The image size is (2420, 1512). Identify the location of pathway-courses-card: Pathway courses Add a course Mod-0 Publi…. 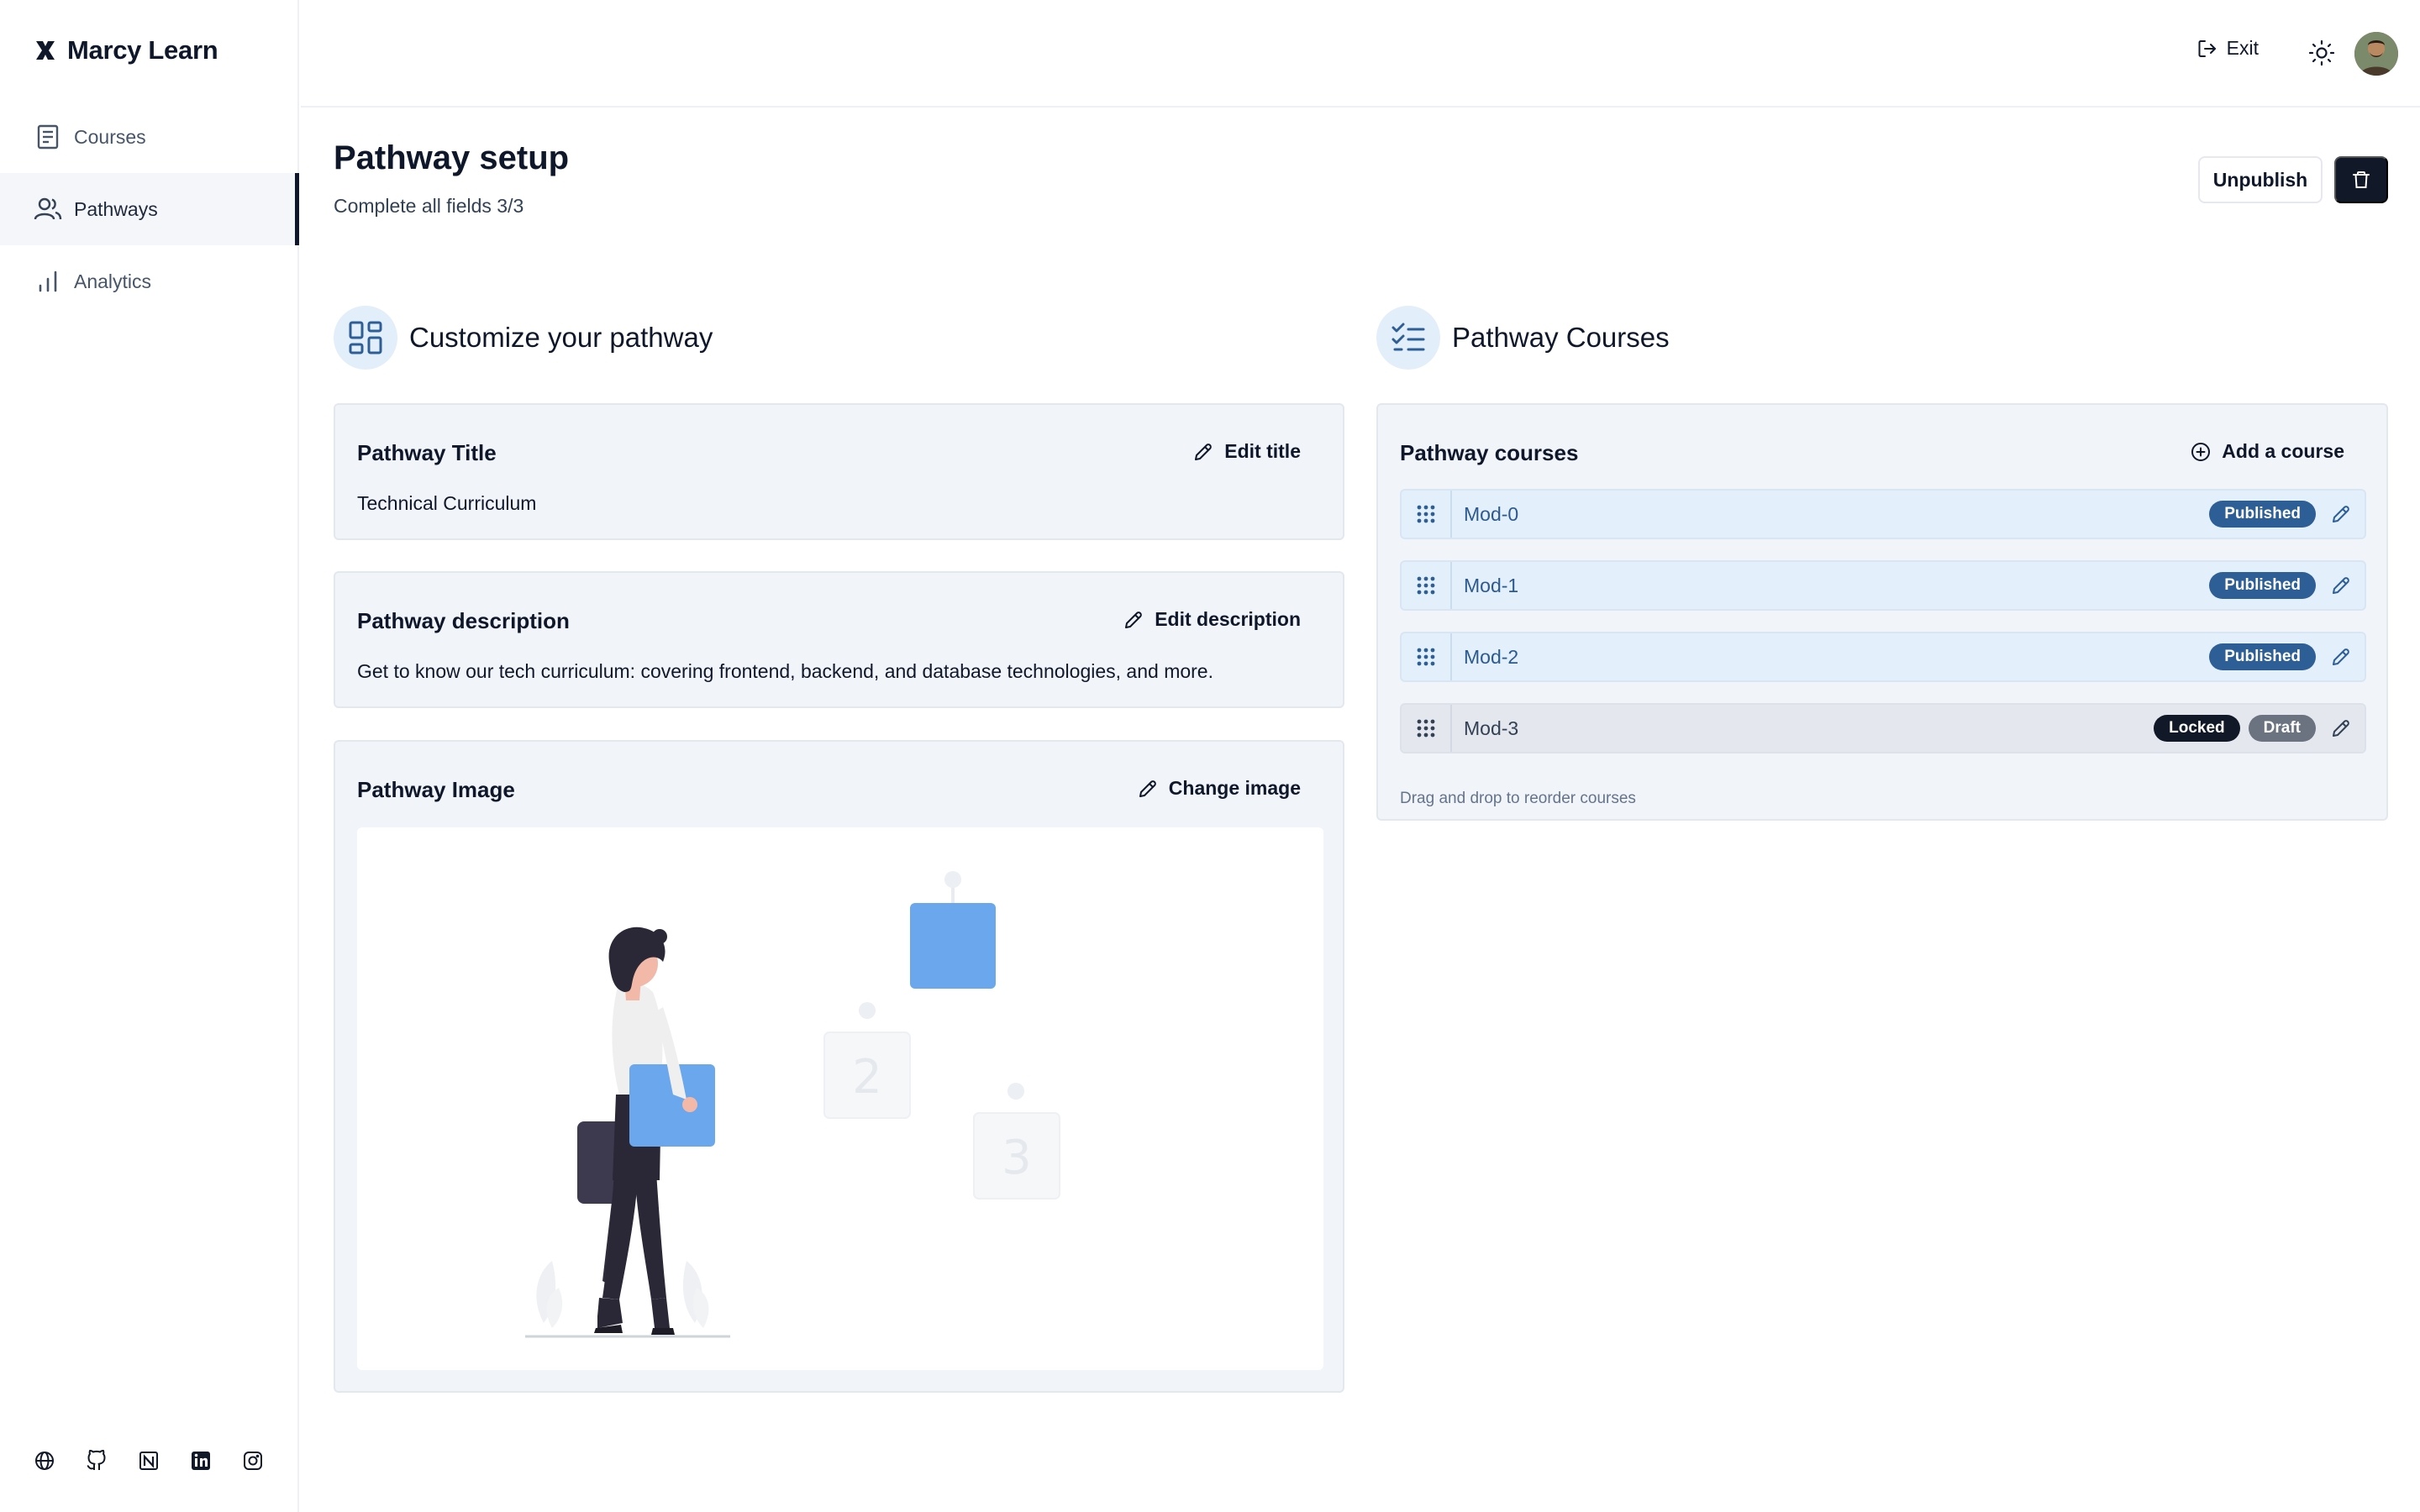
(1882, 612).